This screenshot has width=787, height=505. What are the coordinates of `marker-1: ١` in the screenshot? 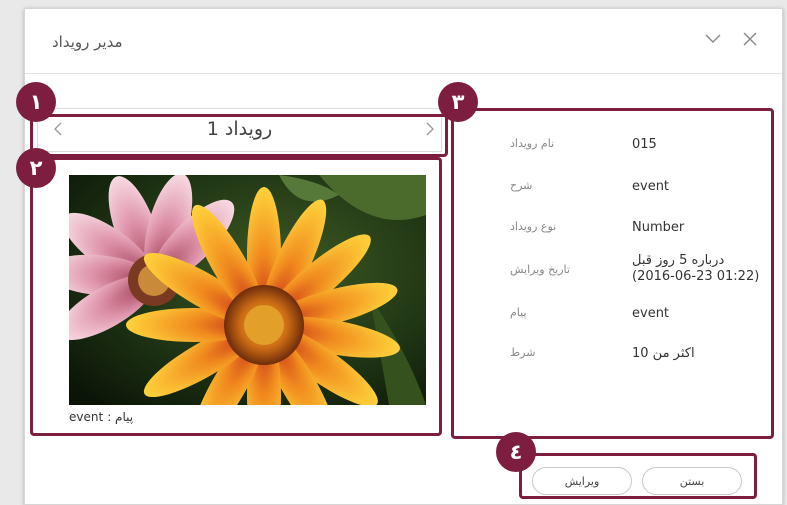 It's located at (36, 102).